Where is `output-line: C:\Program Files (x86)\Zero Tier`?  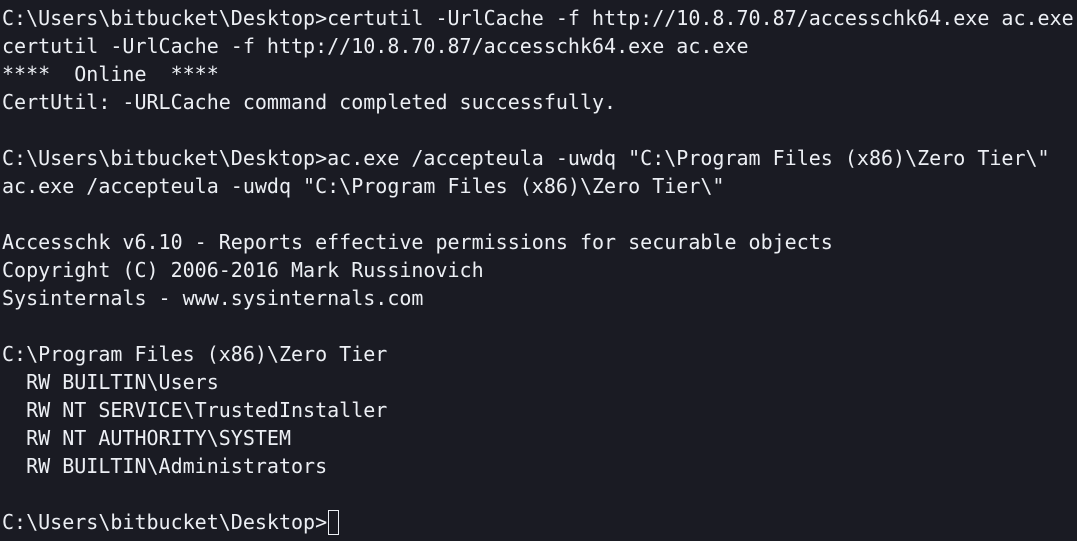 output-line: C:\Program Files (x86)\Zero Tier is located at coordinates (195, 354).